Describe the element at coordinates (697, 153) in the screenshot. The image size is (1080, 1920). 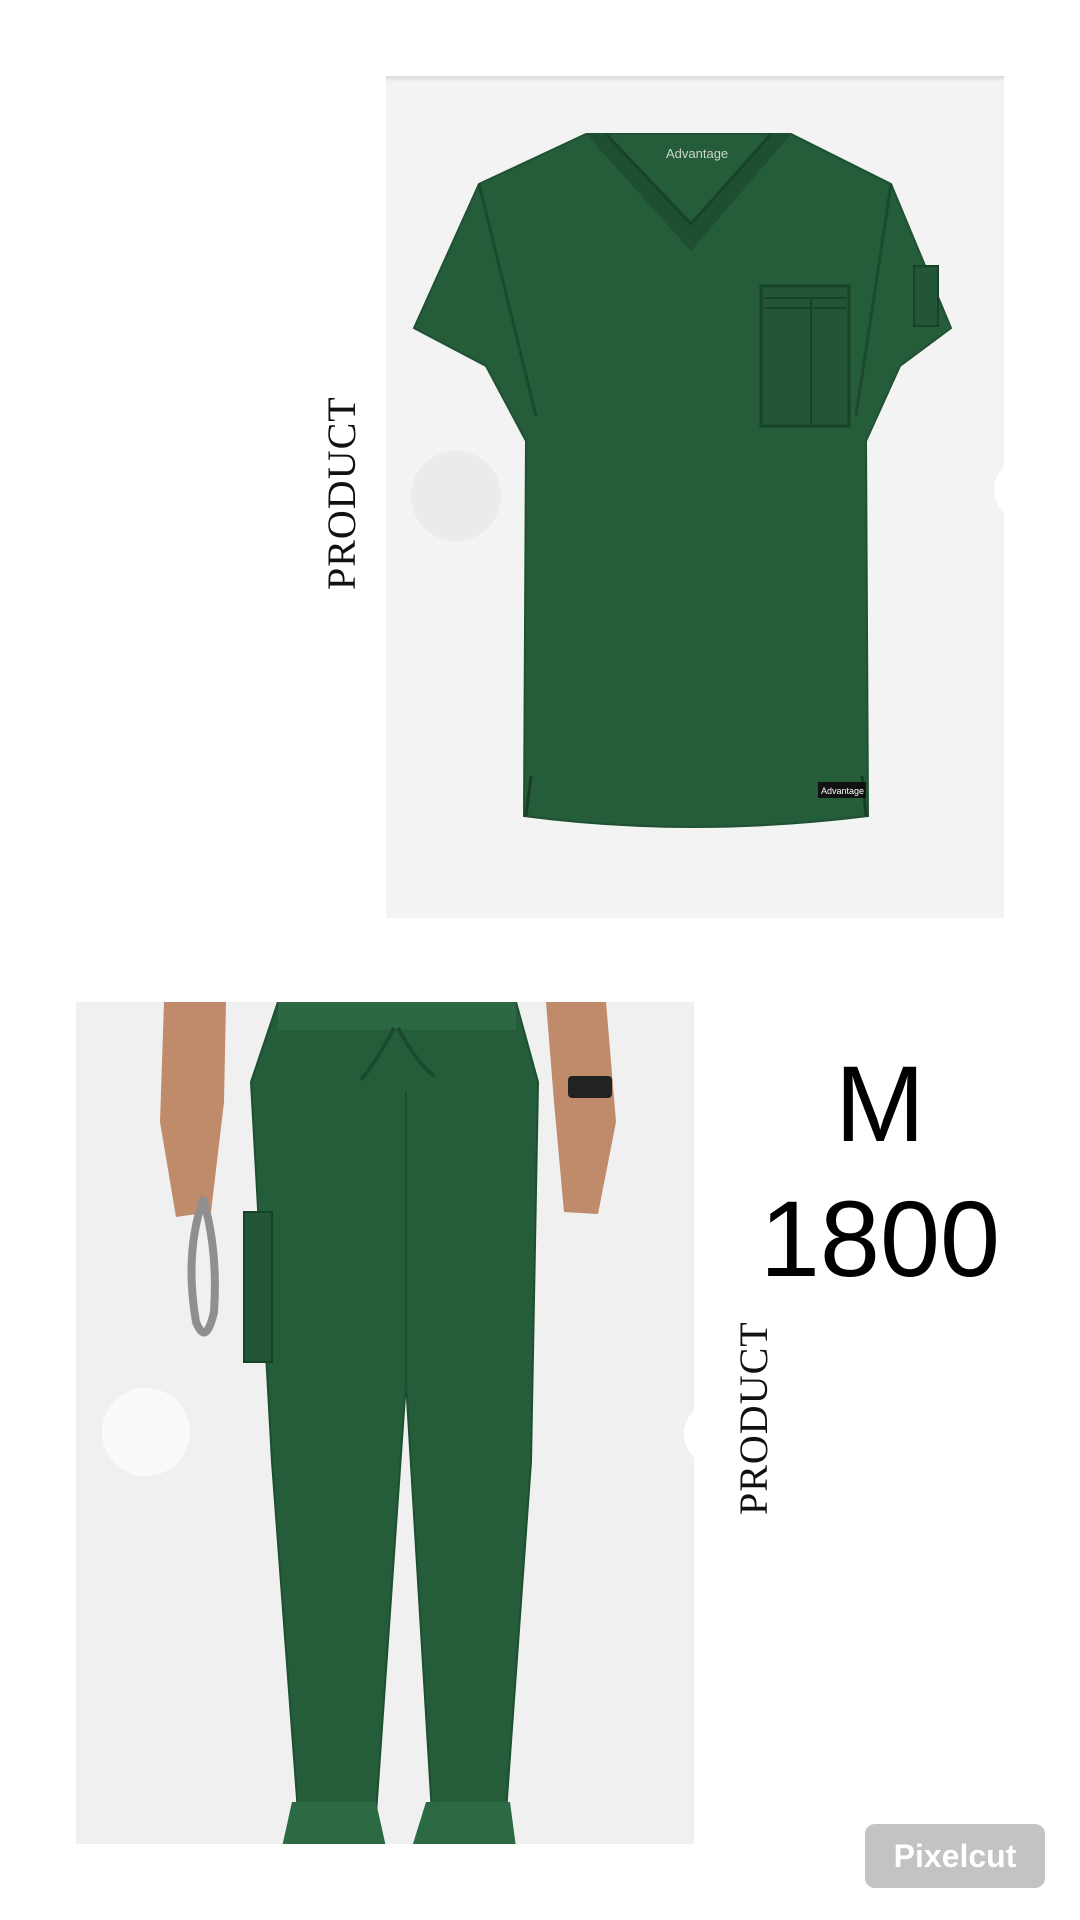
I see `collar-brand-tag: Advantage` at that location.